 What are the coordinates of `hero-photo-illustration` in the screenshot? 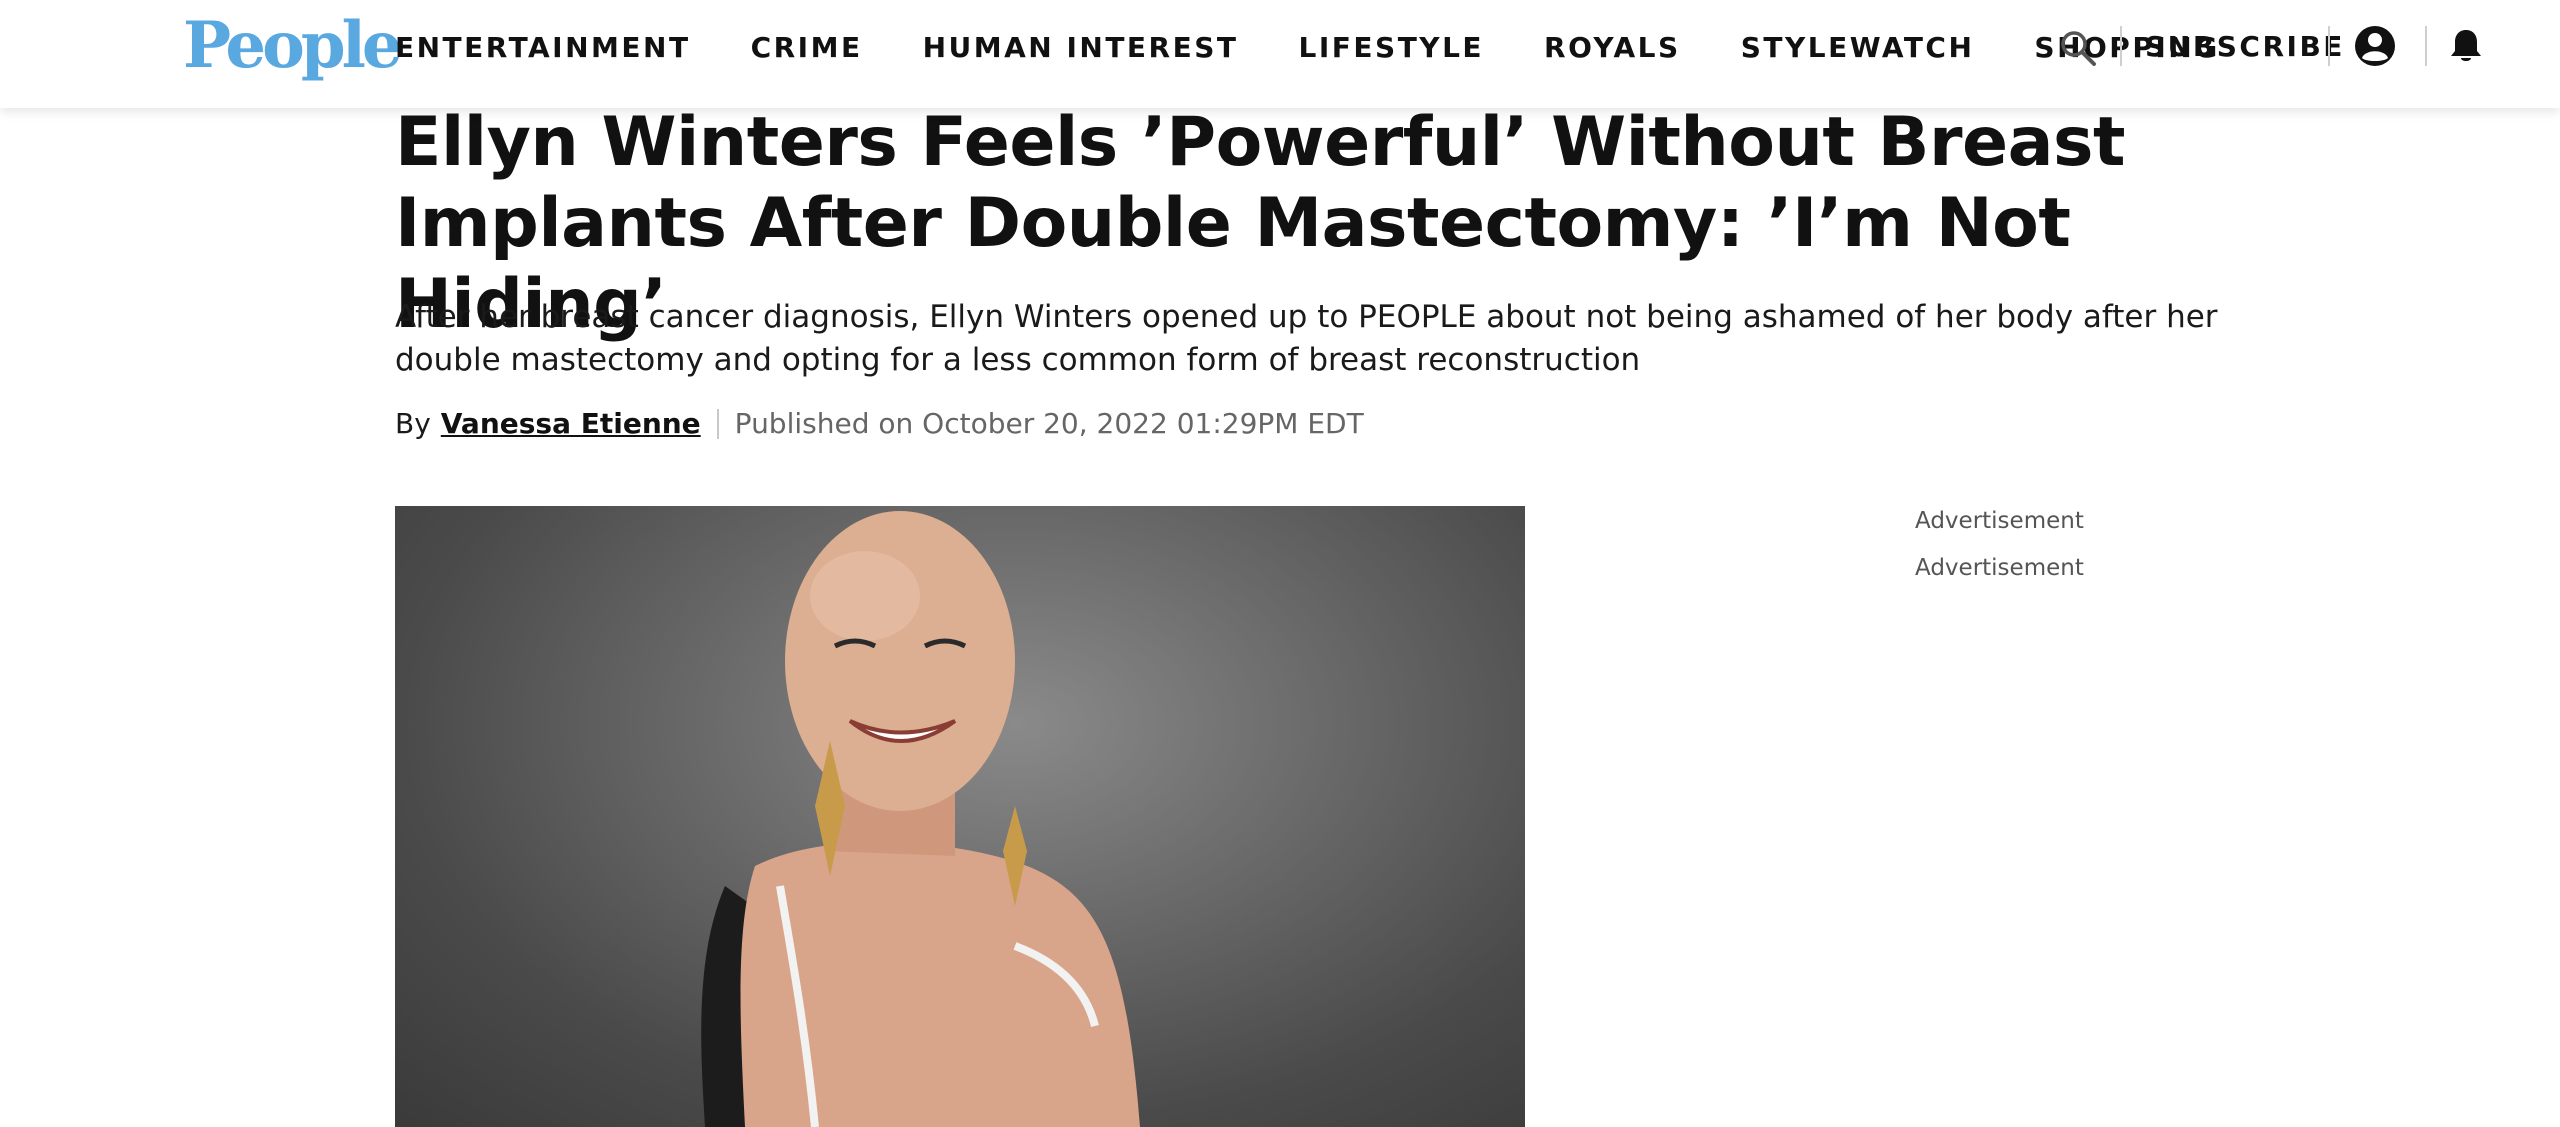 It's located at (920, 819).